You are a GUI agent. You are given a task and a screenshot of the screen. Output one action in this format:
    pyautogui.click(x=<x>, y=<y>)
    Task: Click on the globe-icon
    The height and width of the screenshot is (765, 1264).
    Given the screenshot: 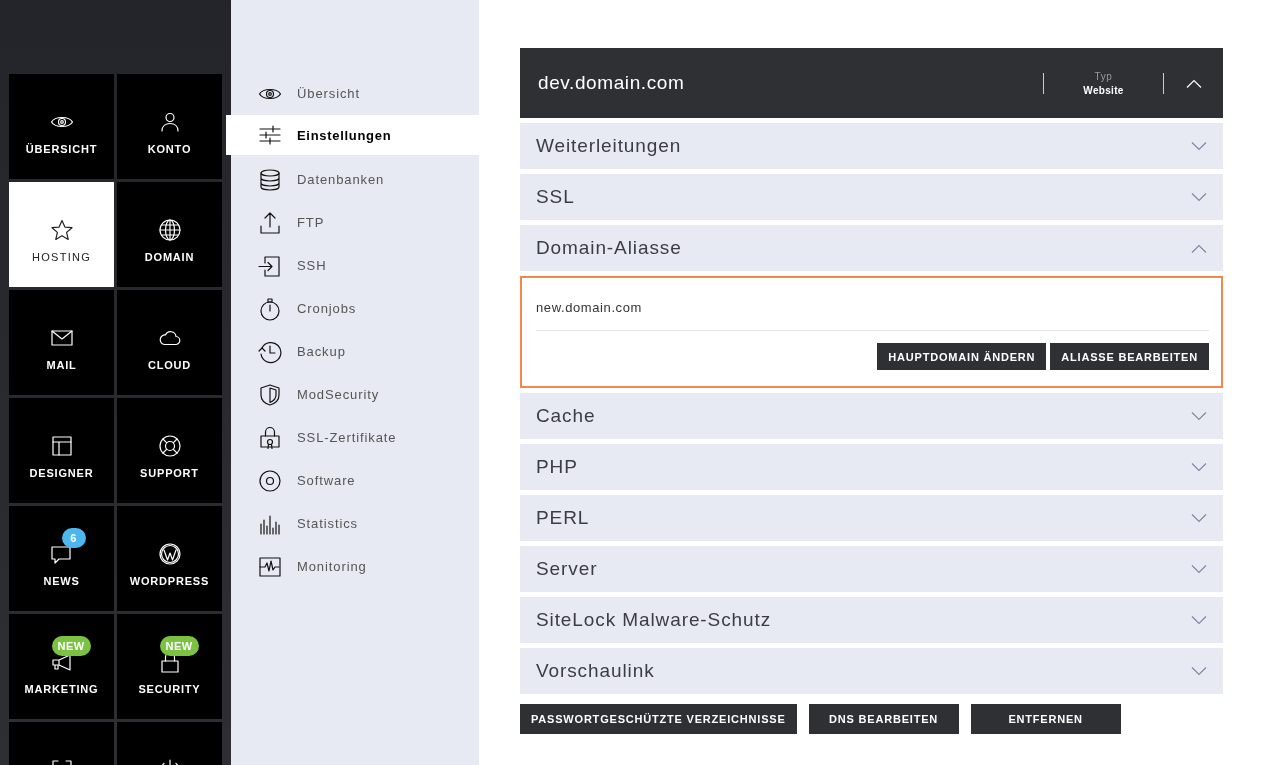 What is the action you would take?
    pyautogui.click(x=169, y=230)
    